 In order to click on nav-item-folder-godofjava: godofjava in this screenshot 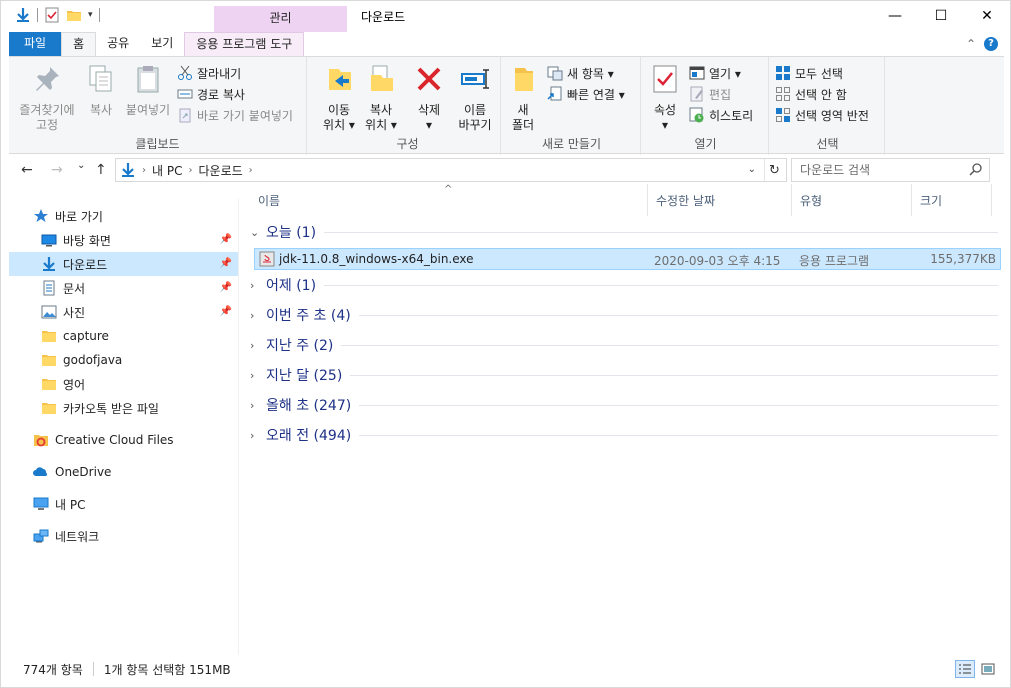, I will do `click(123, 360)`.